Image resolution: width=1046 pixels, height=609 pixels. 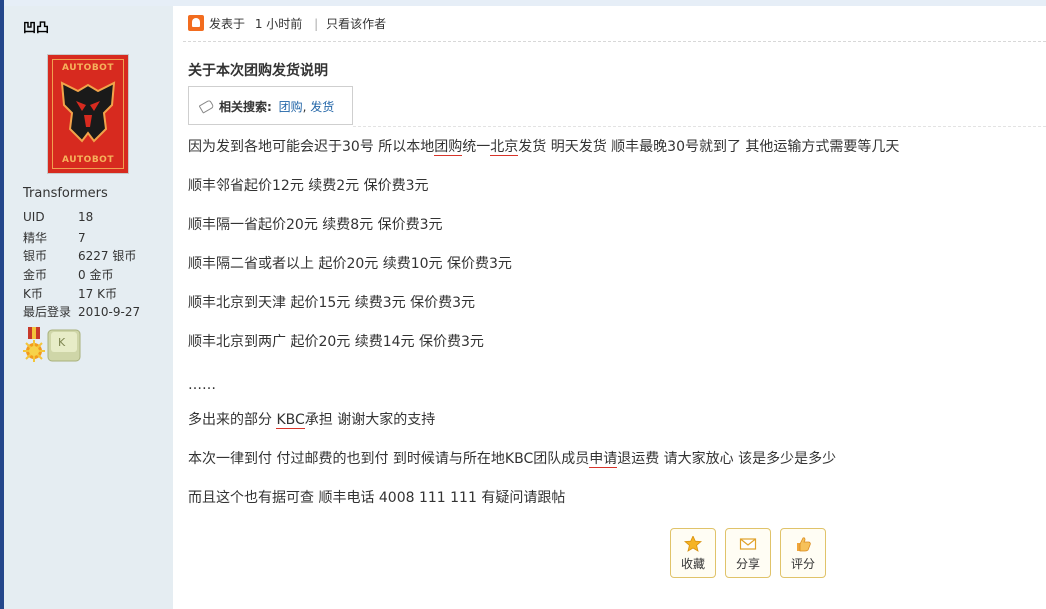 I want to click on related-search-label: 相关搜索:, so click(x=245, y=107).